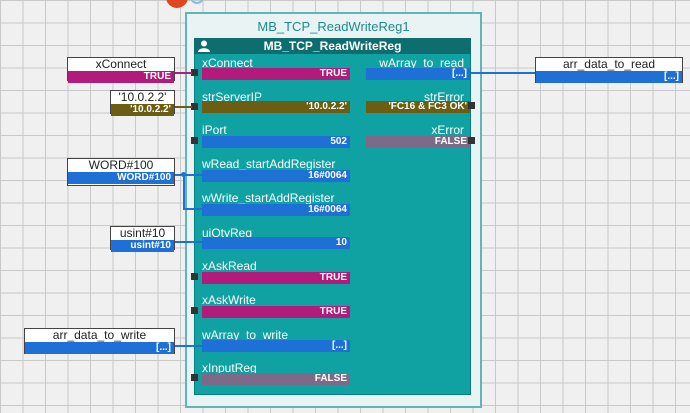 The height and width of the screenshot is (413, 690). What do you see at coordinates (121, 77) in the screenshot?
I see `variable-value: TRUE` at bounding box center [121, 77].